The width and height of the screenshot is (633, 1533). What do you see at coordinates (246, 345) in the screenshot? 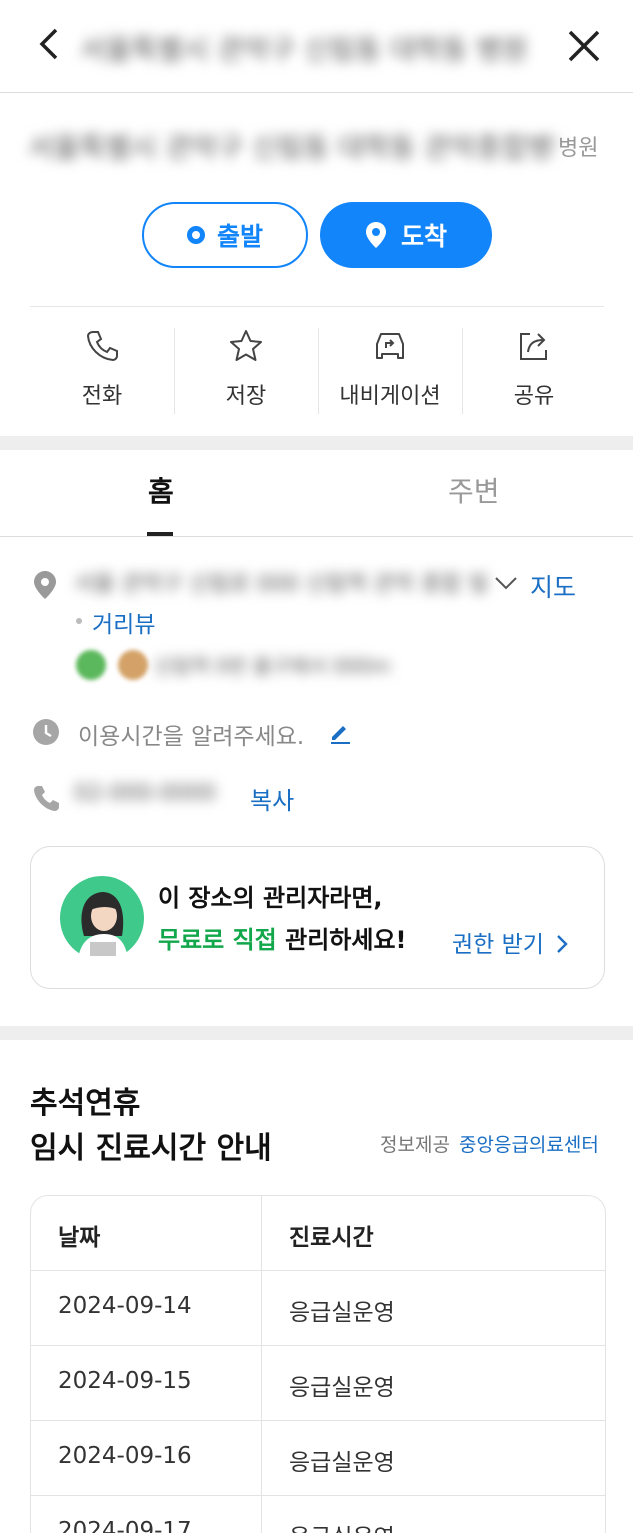
I see `star-icon` at bounding box center [246, 345].